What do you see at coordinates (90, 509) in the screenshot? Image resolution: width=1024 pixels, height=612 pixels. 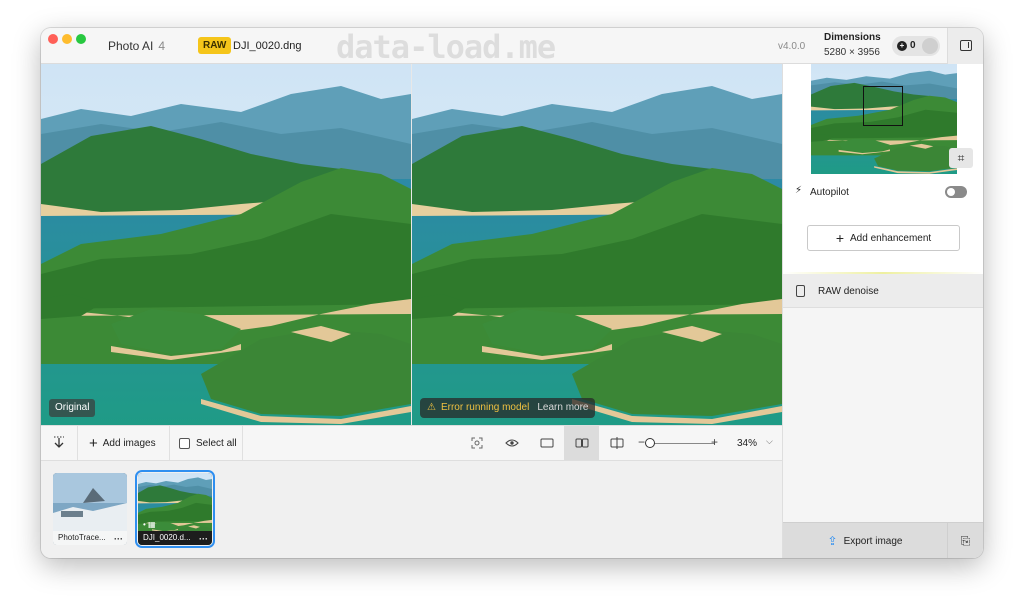 I see `filmstrip-item: PhotoTrace... ···` at bounding box center [90, 509].